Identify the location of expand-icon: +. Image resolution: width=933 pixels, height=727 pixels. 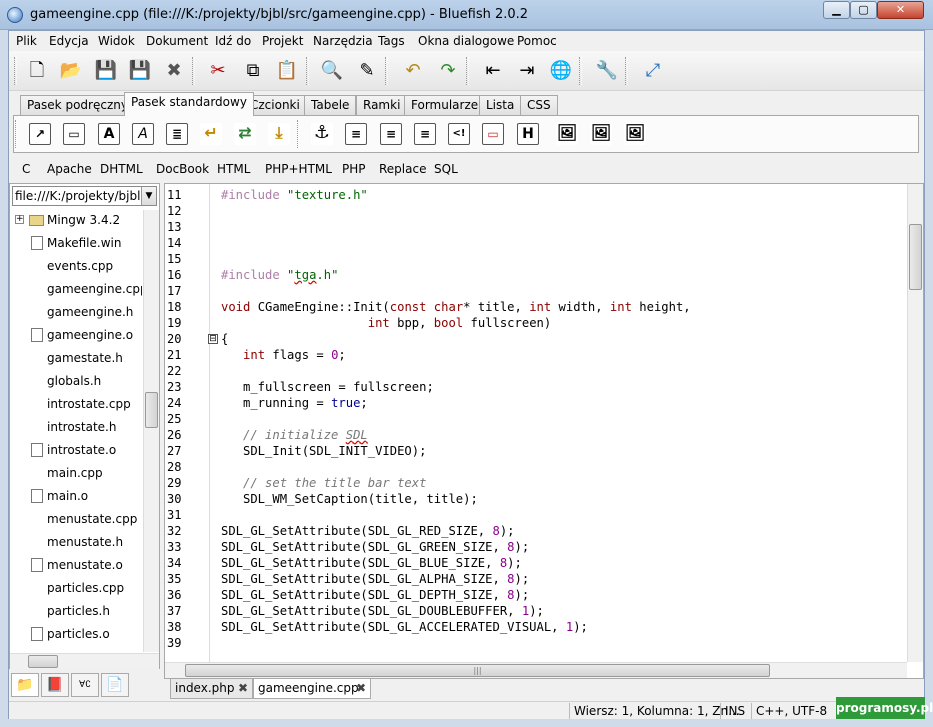
(19, 219).